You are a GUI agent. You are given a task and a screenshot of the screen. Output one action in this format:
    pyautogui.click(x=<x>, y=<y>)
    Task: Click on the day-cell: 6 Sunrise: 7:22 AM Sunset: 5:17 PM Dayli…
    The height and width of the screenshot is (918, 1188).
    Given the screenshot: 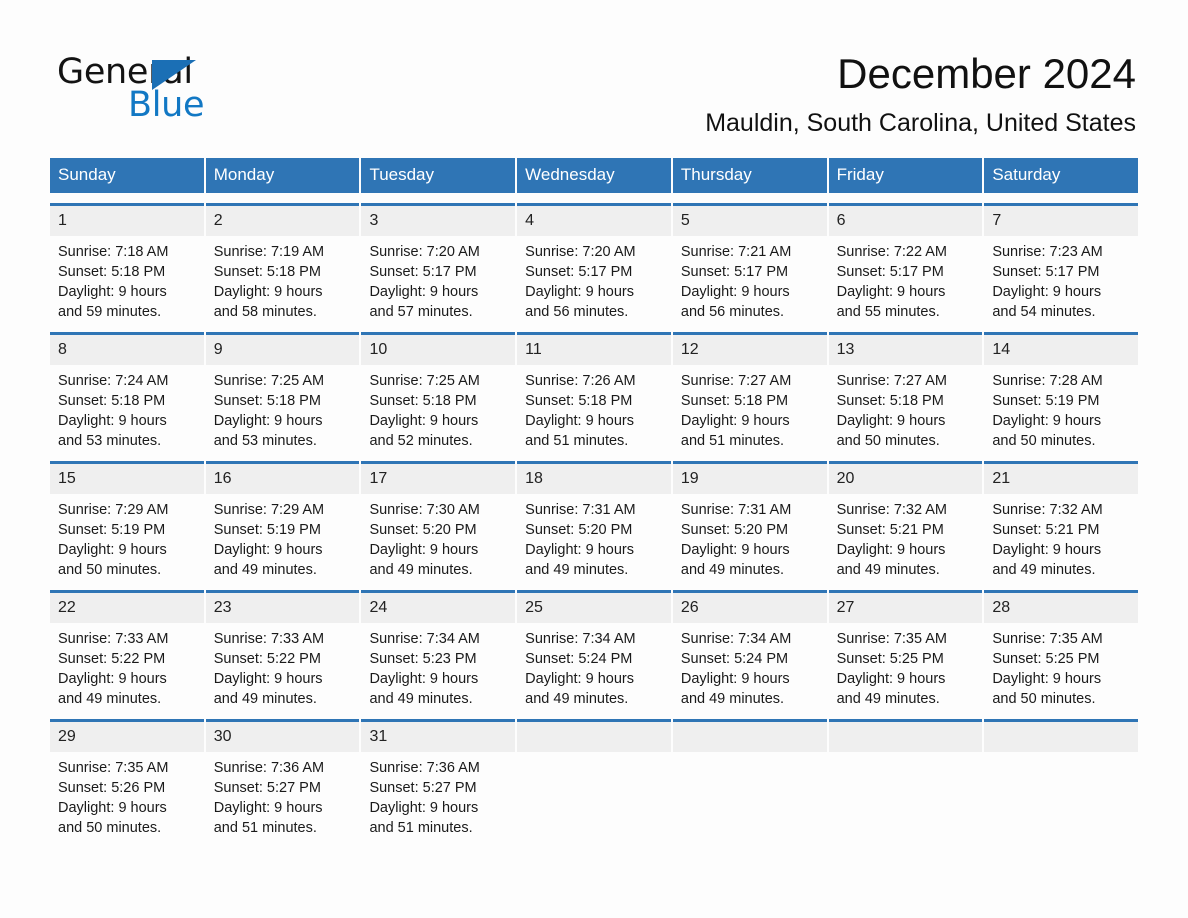 What is the action you would take?
    pyautogui.click(x=905, y=262)
    